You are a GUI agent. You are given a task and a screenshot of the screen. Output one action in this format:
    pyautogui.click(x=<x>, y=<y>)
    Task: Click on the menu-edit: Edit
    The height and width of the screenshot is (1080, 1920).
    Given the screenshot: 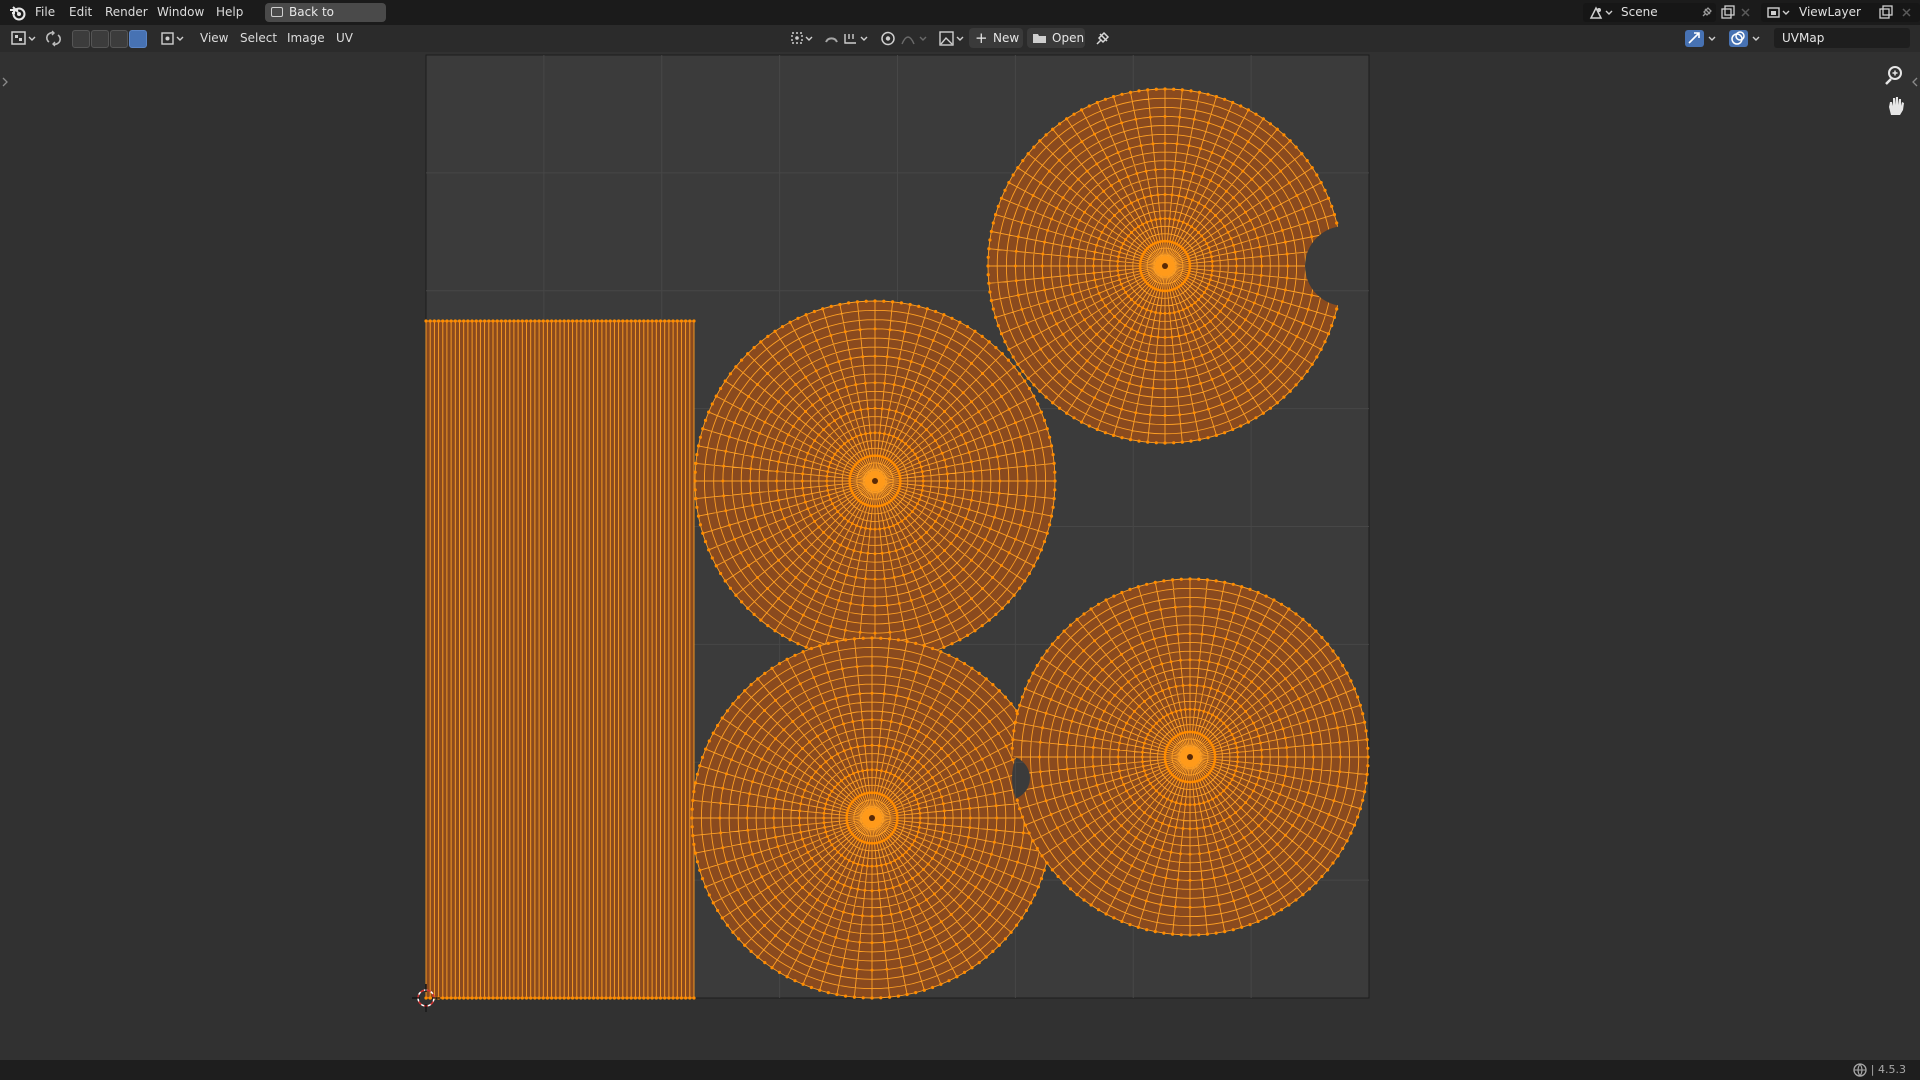 What is the action you would take?
    pyautogui.click(x=80, y=12)
    